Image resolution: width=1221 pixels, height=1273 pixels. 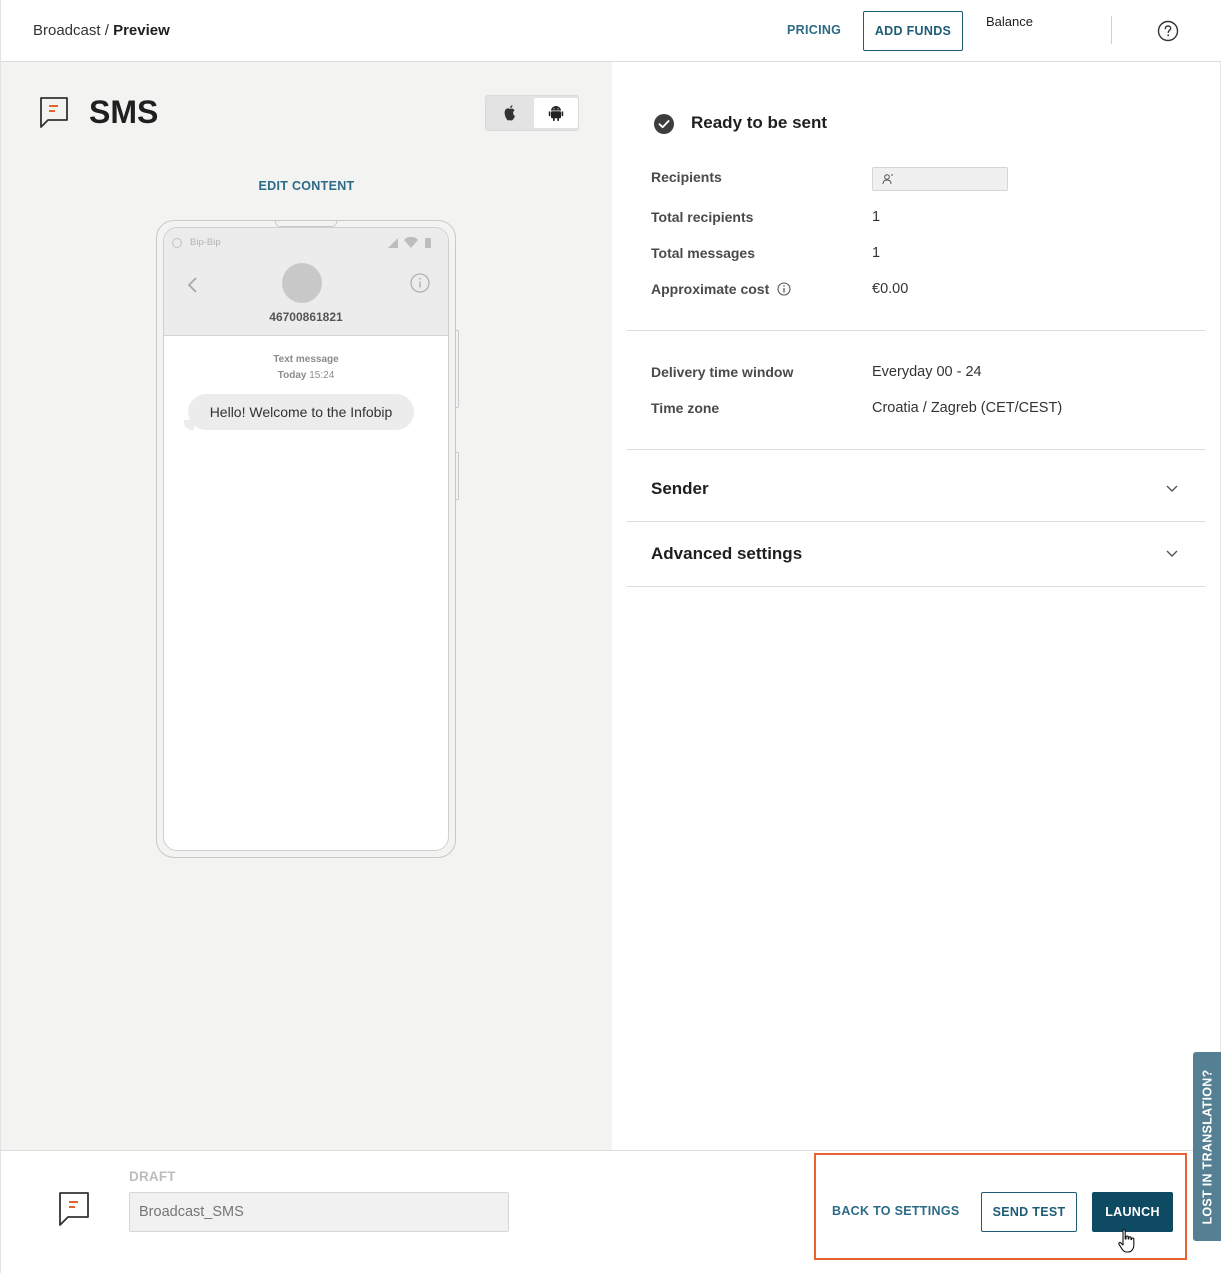 I want to click on back-chevron-icon, so click(x=192, y=285).